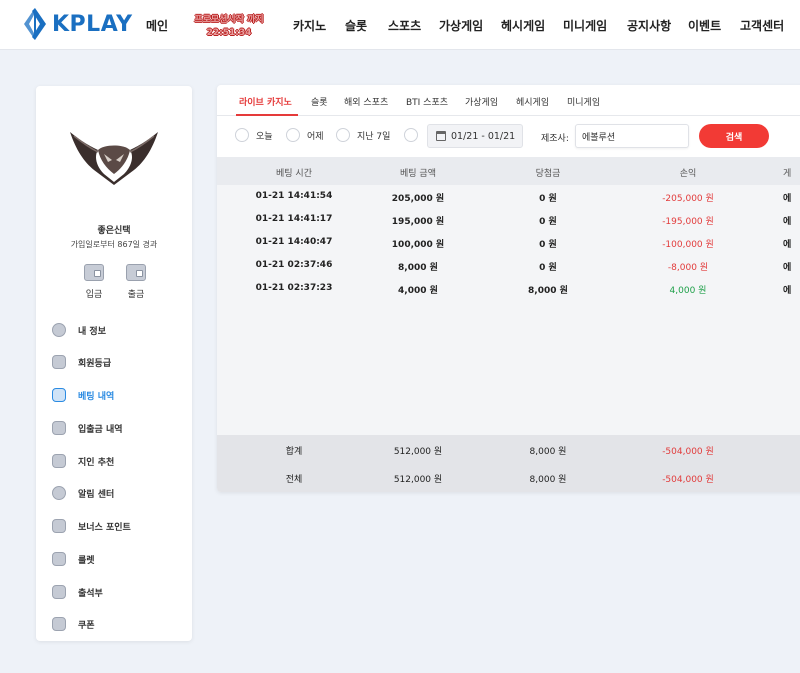 The width and height of the screenshot is (800, 673). I want to click on sidebar-item-betting-history: 베팅 내역, so click(117, 395).